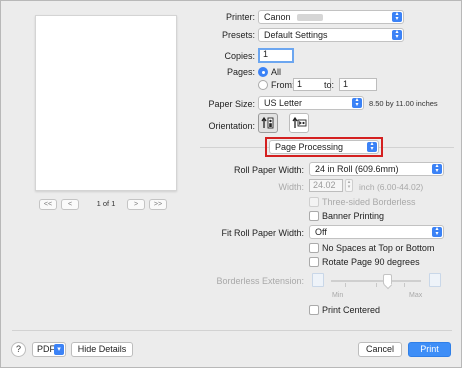 This screenshot has height=368, width=462. Describe the element at coordinates (338, 295) in the screenshot. I see `slider-min-label: Min` at that location.